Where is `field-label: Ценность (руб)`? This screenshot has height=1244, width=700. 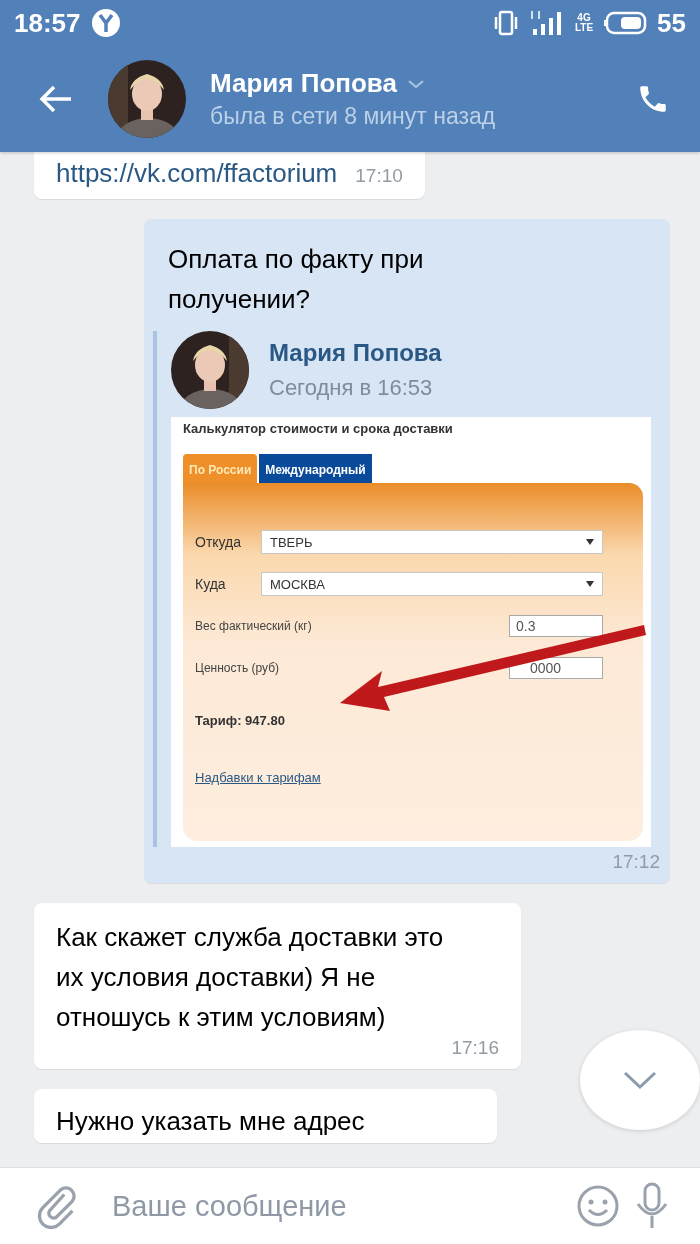 field-label: Ценность (руб) is located at coordinates (238, 668).